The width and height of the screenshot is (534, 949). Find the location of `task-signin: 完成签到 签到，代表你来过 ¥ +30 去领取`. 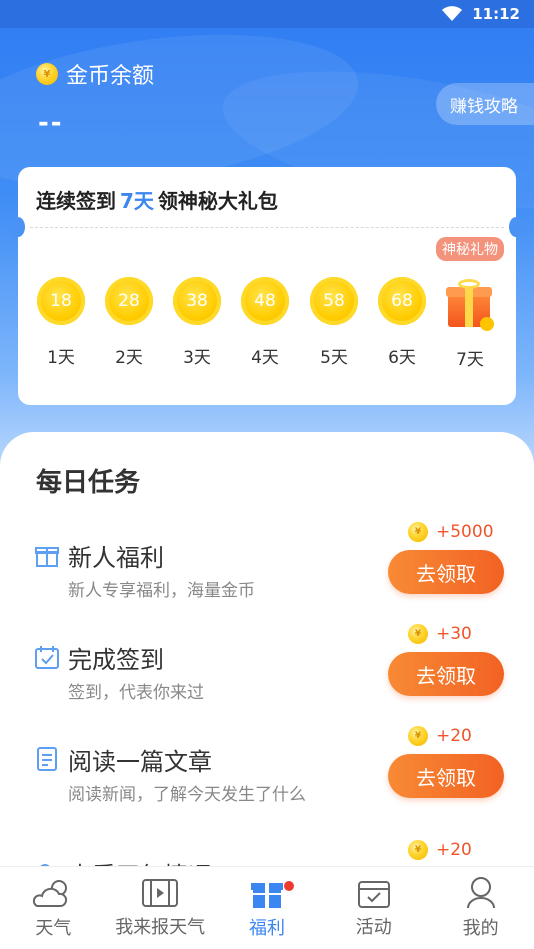

task-signin: 完成签到 签到，代表你来过 ¥ +30 去领取 is located at coordinates (267, 675).